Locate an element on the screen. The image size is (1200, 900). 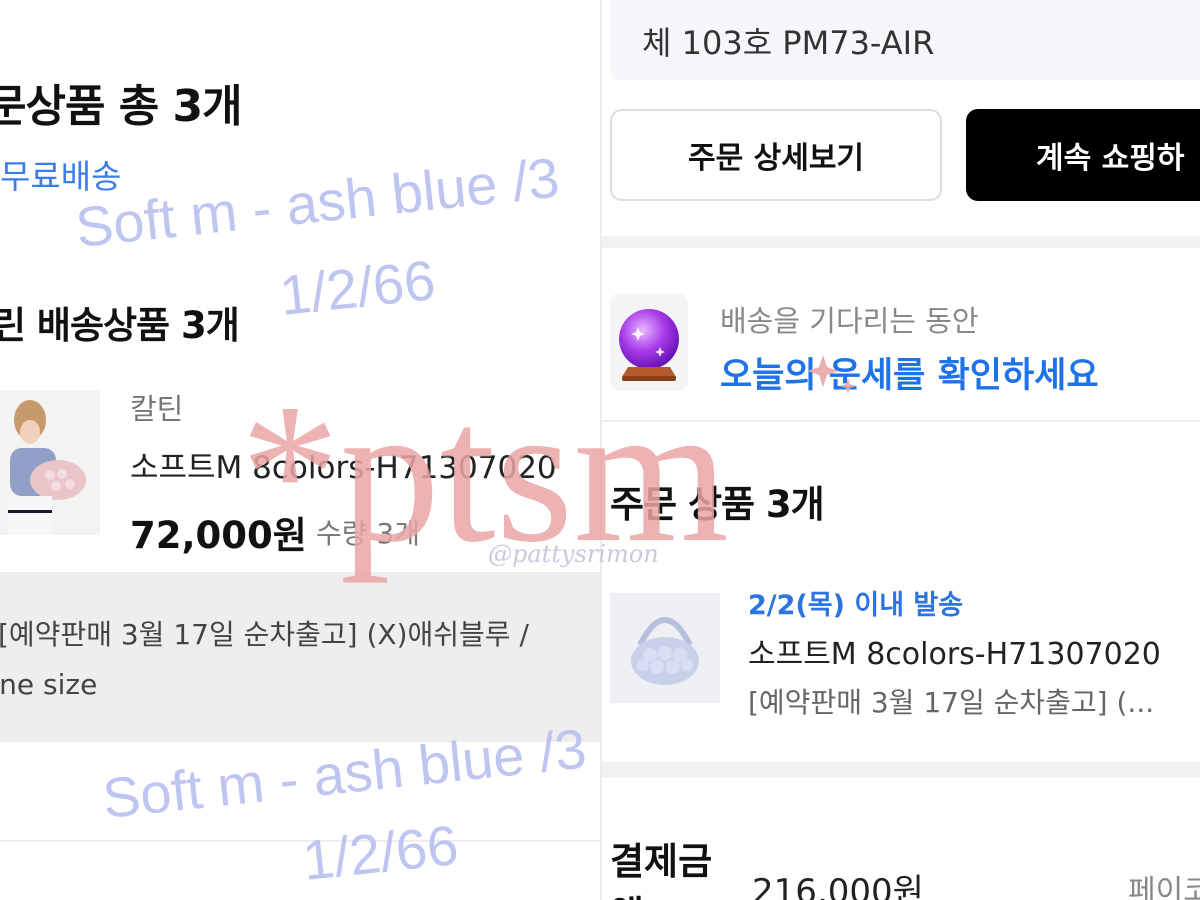
option-box is located at coordinates (300, 657).